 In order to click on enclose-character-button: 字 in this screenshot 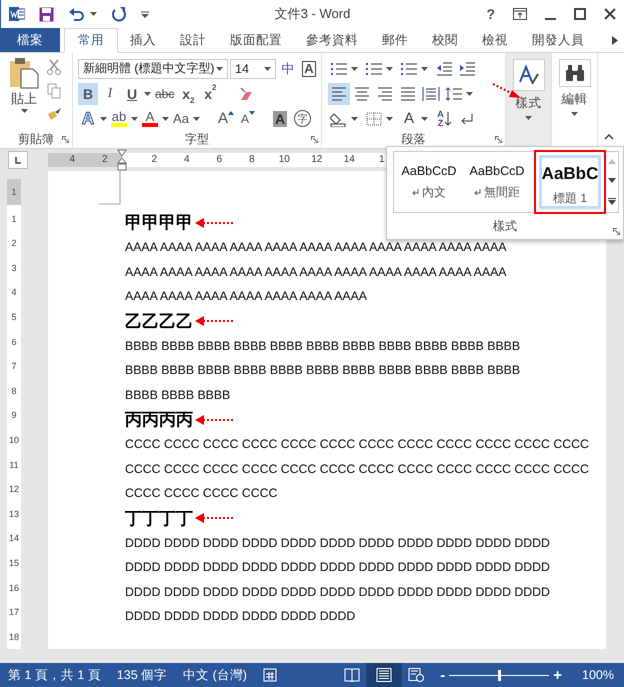, I will do `click(303, 119)`.